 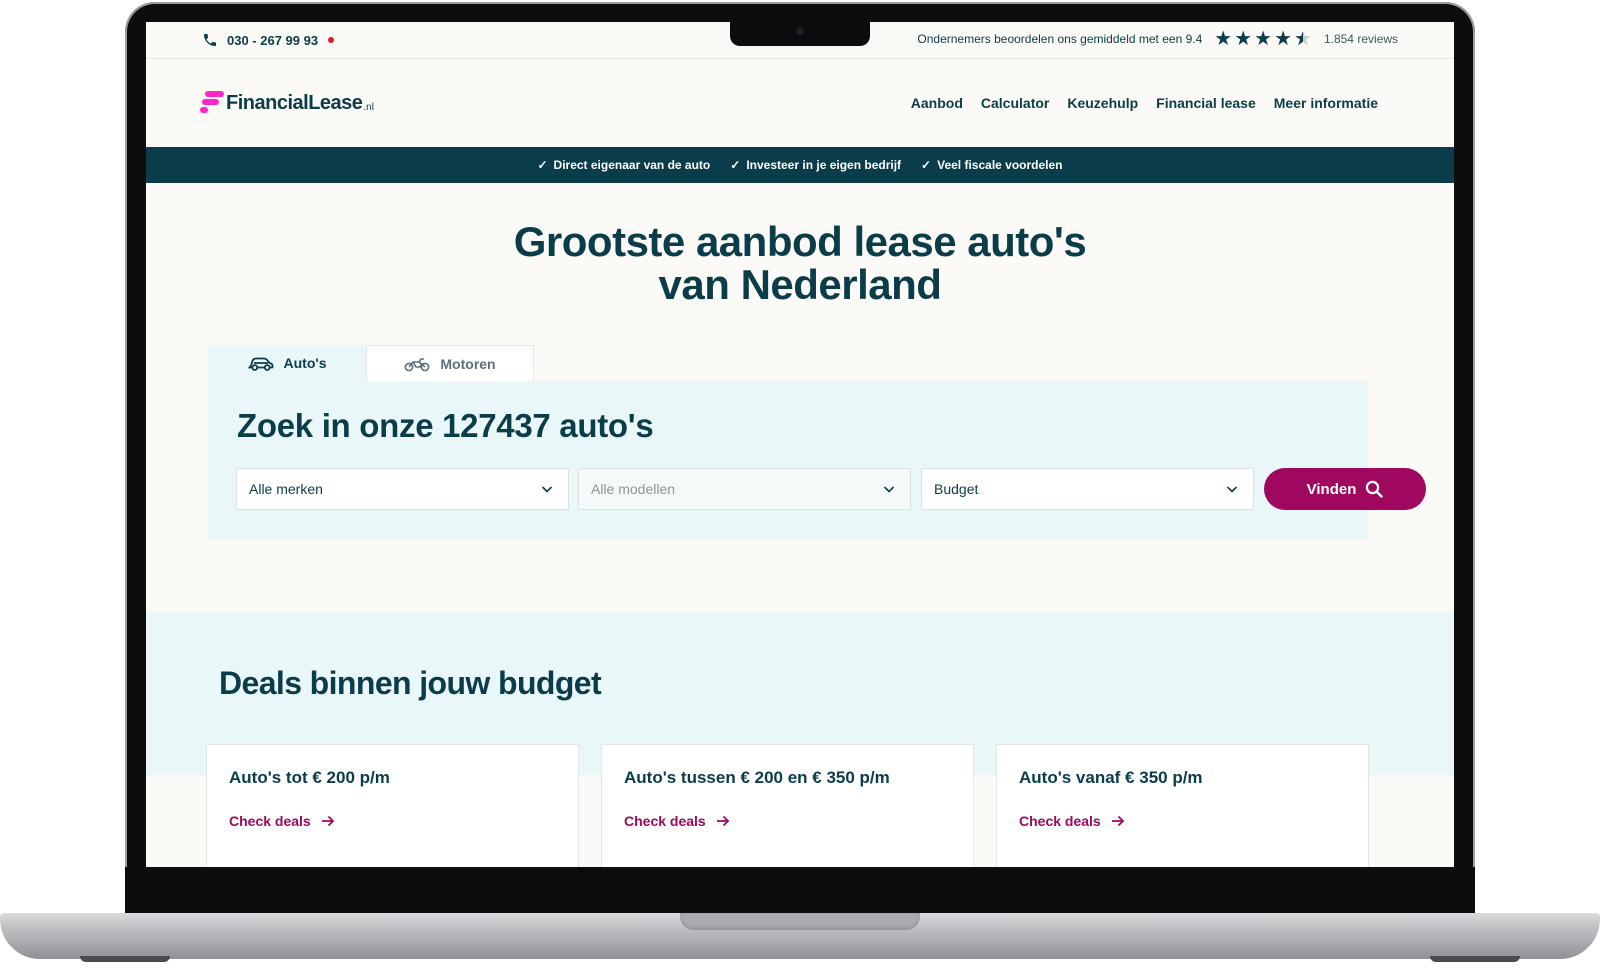 I want to click on usp-text: Direct eigenaar van de auto, so click(x=632, y=165).